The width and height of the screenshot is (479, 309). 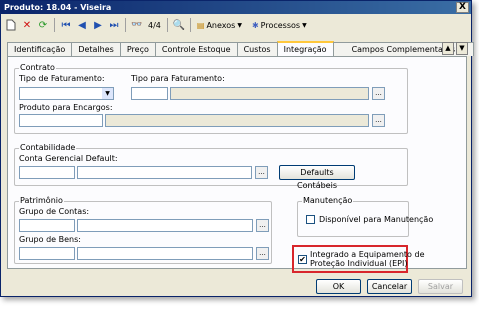 I want to click on tipo-para-faturamento-description, so click(x=269, y=93).